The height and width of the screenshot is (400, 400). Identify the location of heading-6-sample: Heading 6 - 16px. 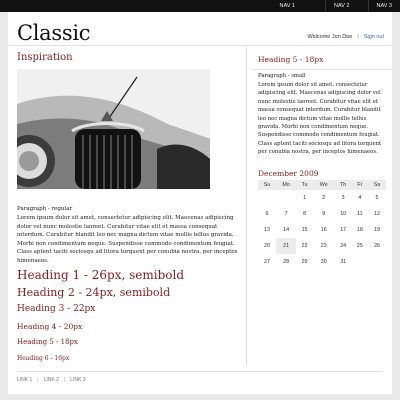
(43, 358).